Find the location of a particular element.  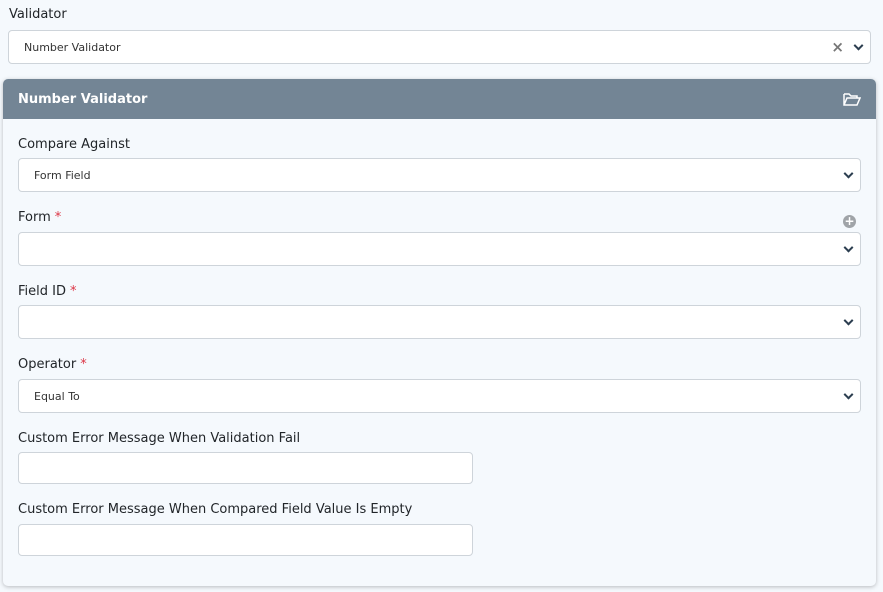

compare-against-value: Form Field is located at coordinates (62, 175).